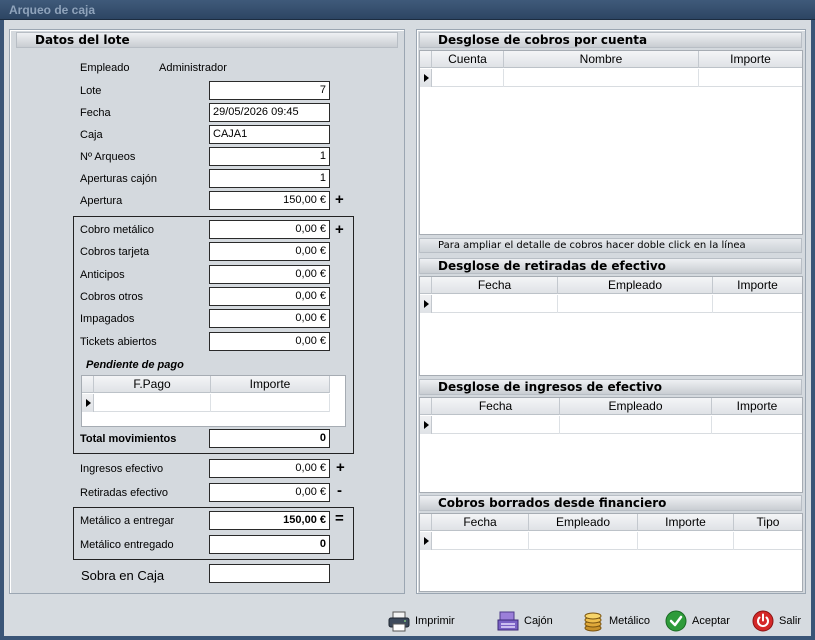 The width and height of the screenshot is (815, 640). Describe the element at coordinates (407, 10) in the screenshot. I see `title-bar: Arqueo de caja` at that location.